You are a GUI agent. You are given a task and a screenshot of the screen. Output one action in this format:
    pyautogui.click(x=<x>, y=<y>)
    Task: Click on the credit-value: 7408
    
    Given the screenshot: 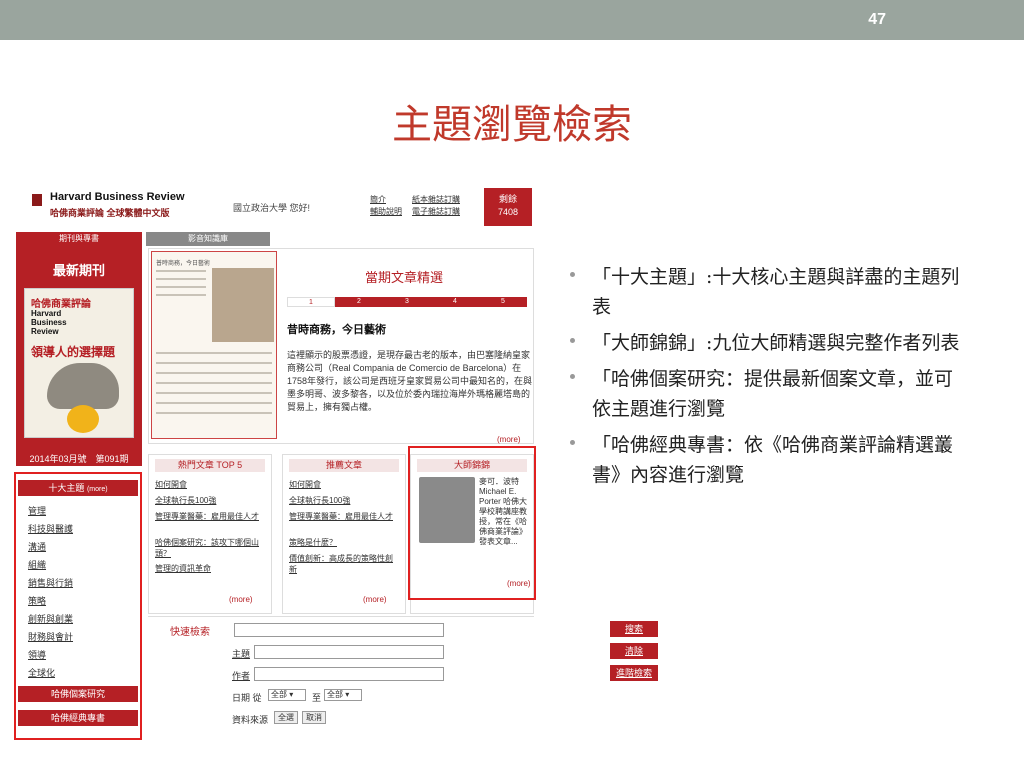 What is the action you would take?
    pyautogui.click(x=508, y=212)
    